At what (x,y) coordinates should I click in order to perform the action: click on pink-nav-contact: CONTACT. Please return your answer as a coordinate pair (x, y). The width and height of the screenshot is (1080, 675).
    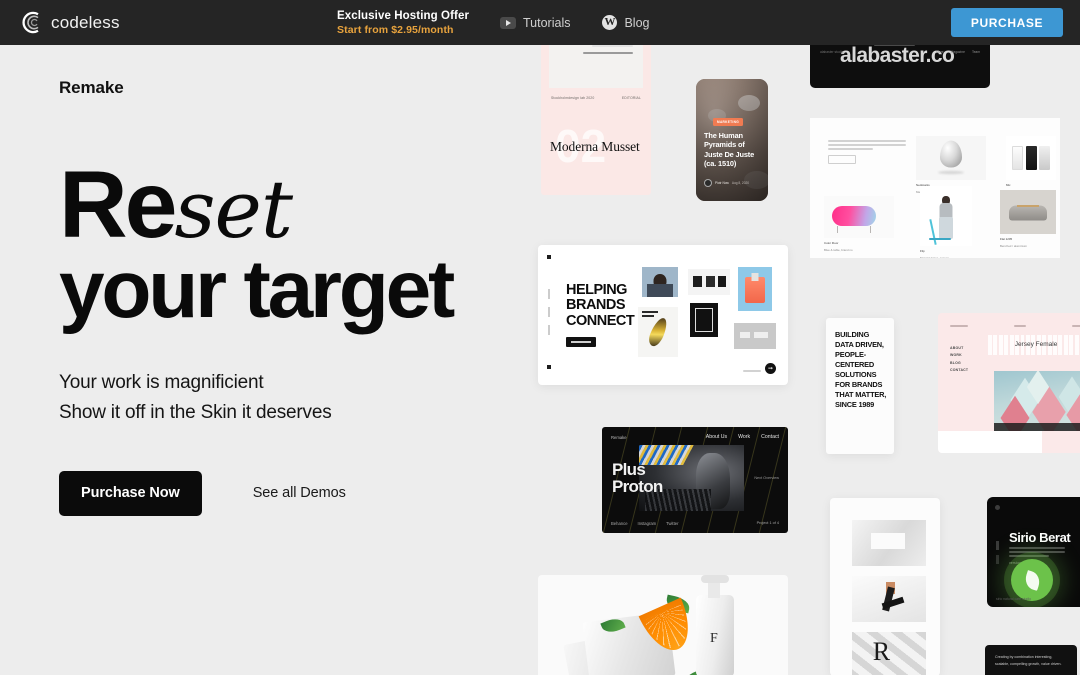
    Looking at the image, I should click on (959, 370).